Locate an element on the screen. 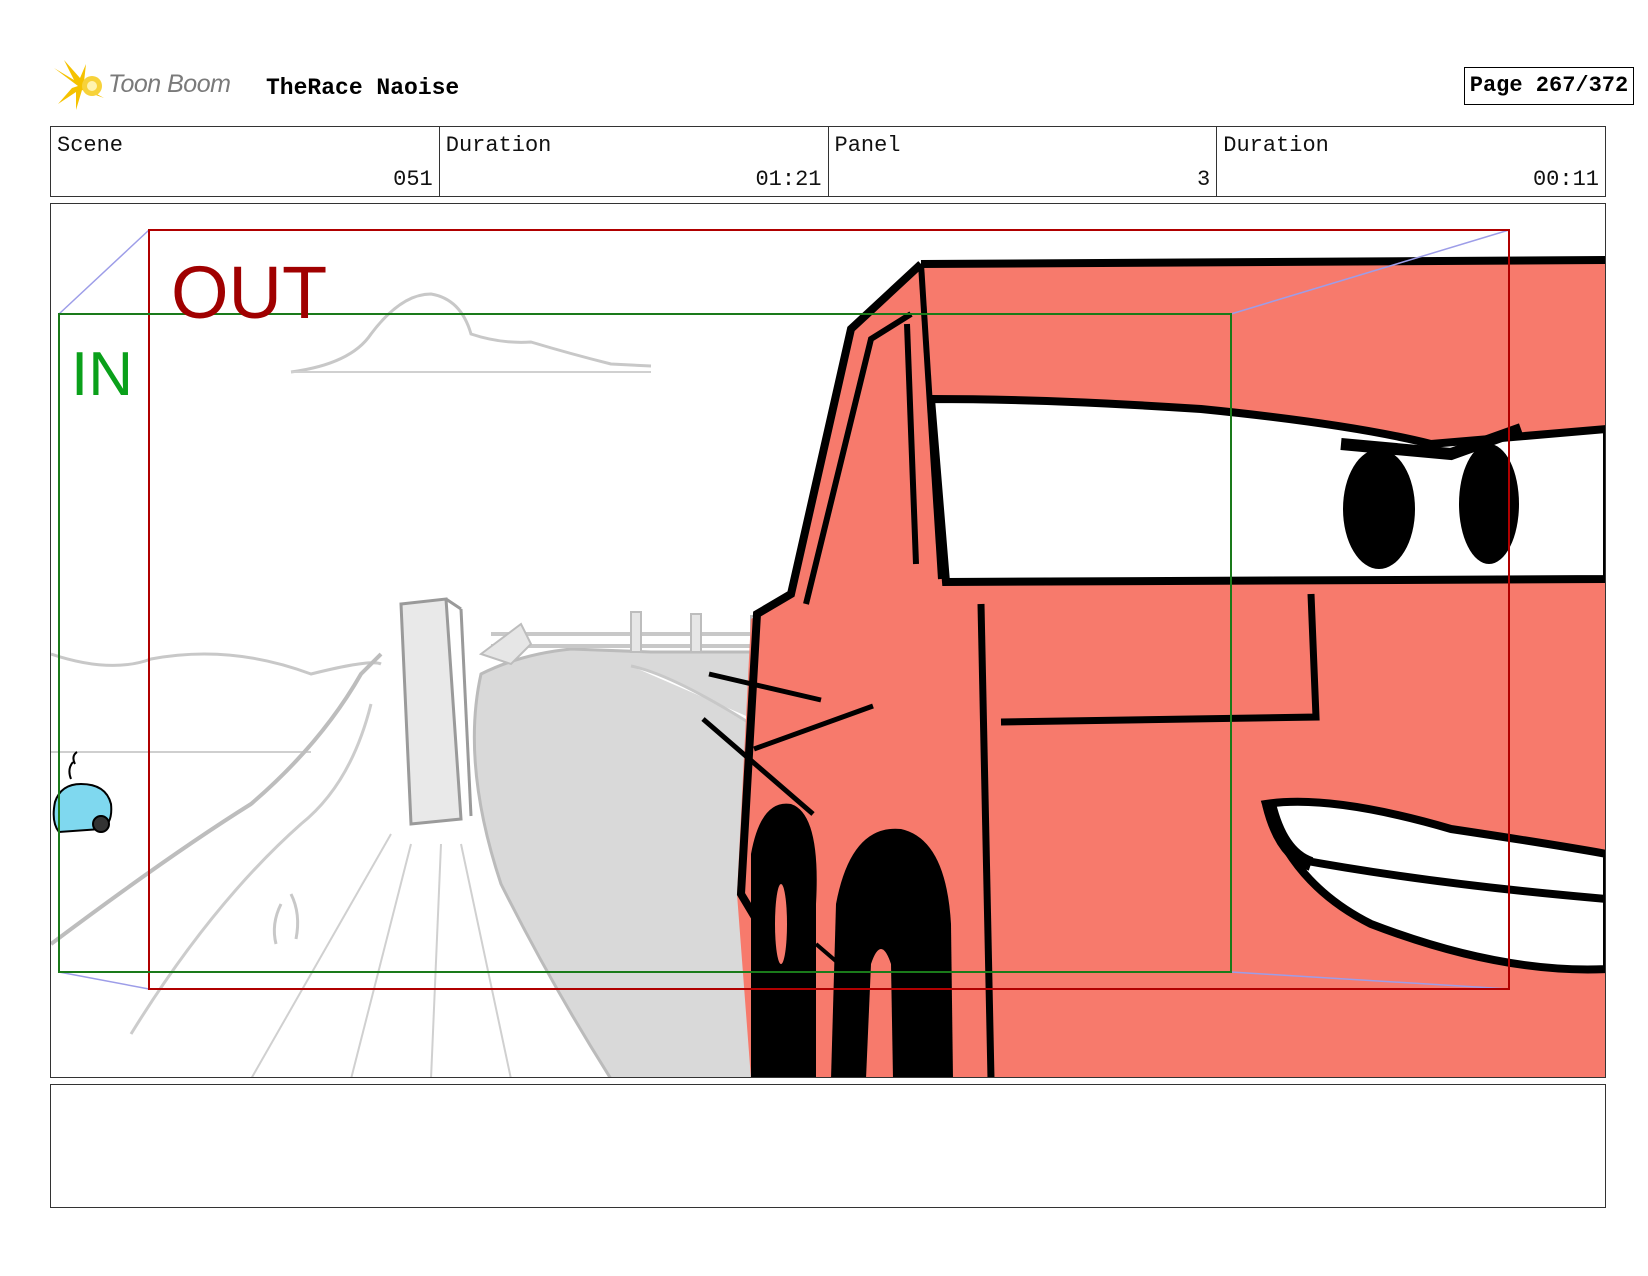 The width and height of the screenshot is (1648, 1276). project-title: TheRace Naoise is located at coordinates (363, 88).